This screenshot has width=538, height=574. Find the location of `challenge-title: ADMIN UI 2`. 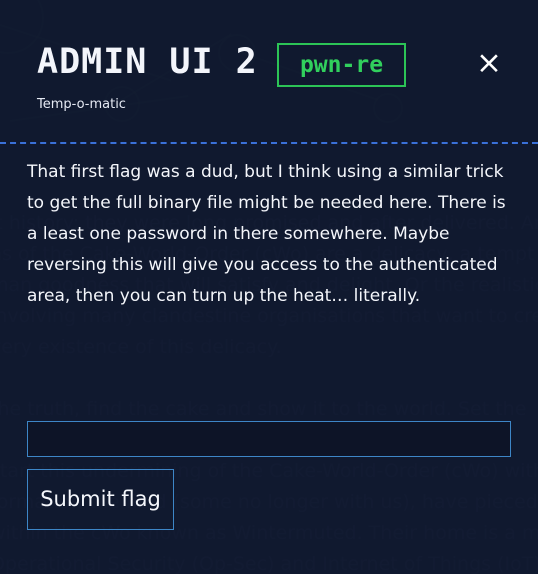

challenge-title: ADMIN UI 2 is located at coordinates (147, 62).